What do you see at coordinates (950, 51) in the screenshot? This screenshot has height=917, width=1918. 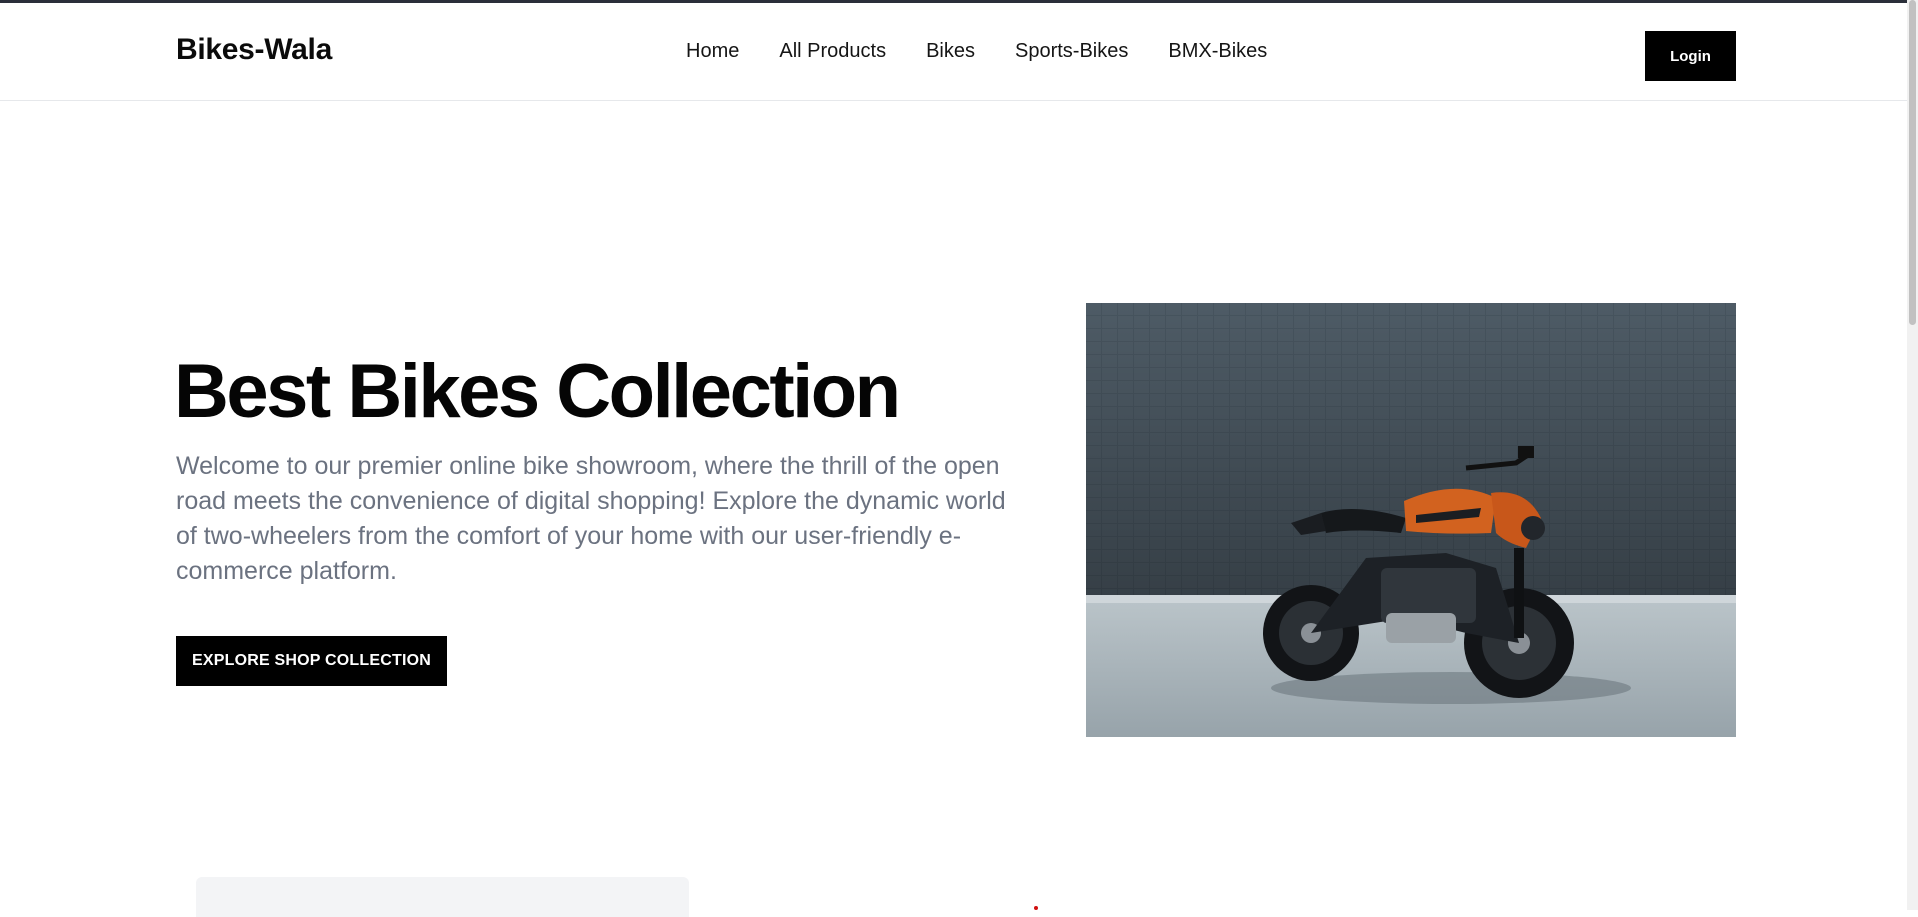 I see `nav-link-bikes: Bikes` at bounding box center [950, 51].